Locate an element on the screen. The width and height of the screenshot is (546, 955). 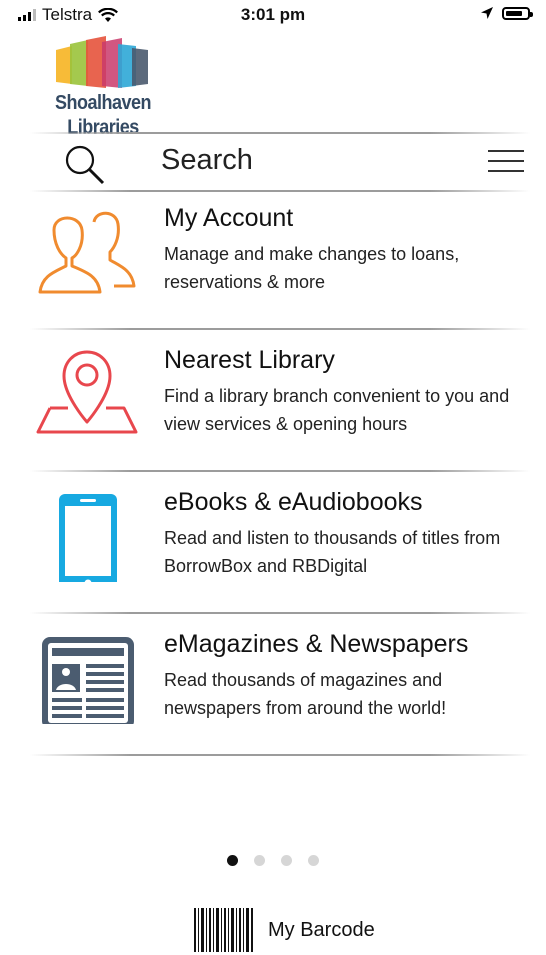
newspaper-icon is located at coordinates (88, 680).